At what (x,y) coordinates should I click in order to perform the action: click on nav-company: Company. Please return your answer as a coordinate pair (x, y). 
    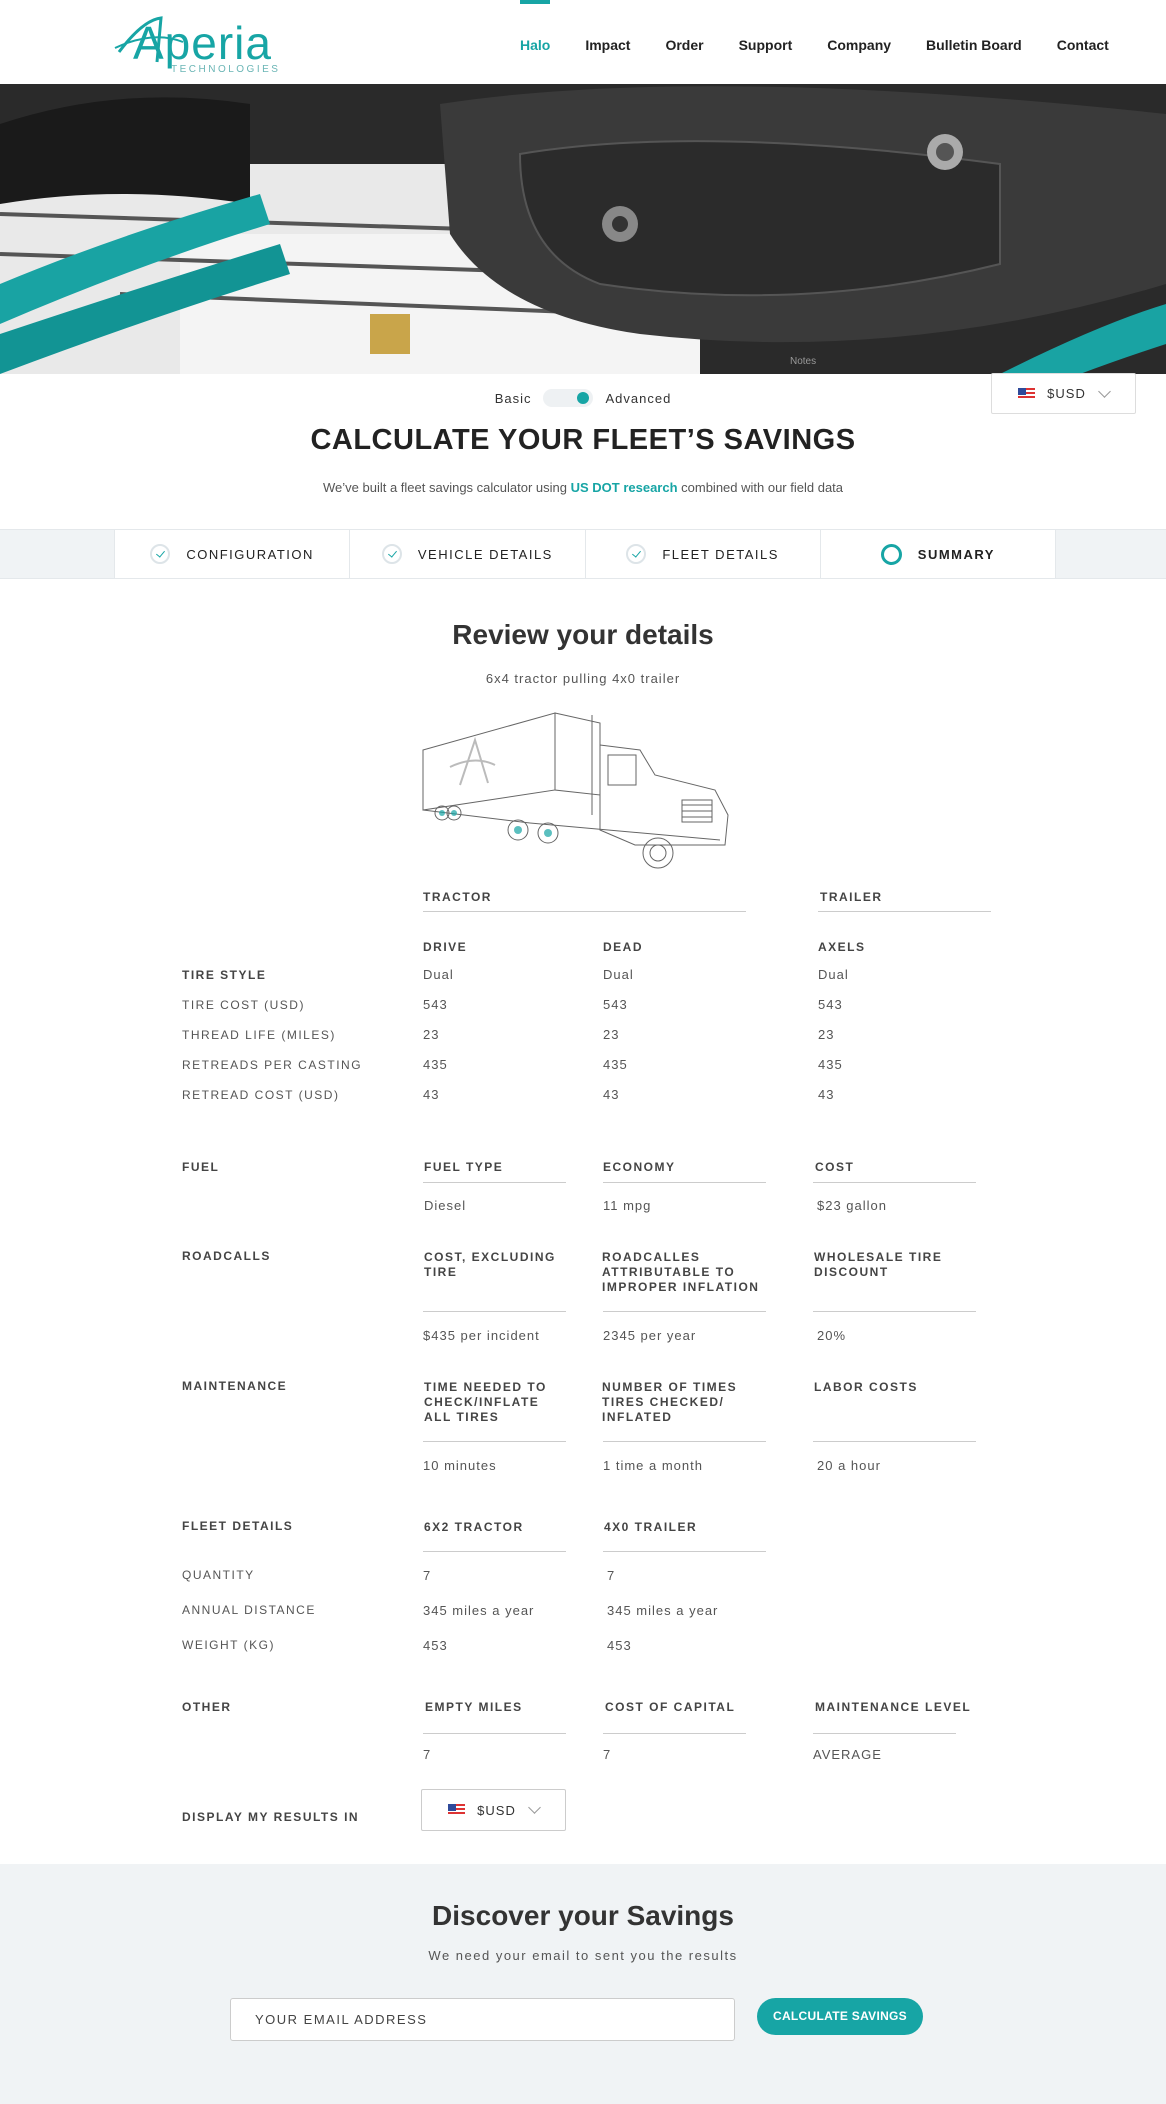
    Looking at the image, I should click on (859, 42).